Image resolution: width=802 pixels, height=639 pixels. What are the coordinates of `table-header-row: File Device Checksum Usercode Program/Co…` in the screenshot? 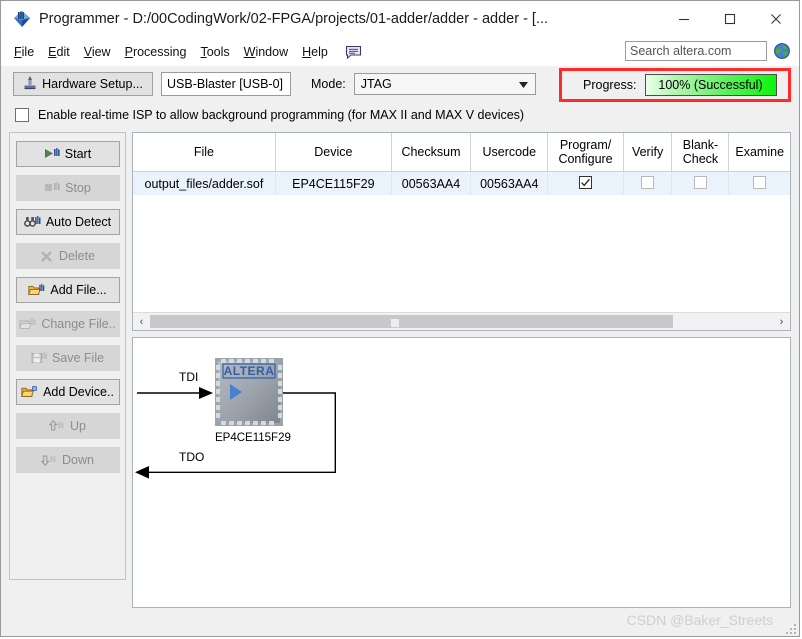 It's located at (461, 152).